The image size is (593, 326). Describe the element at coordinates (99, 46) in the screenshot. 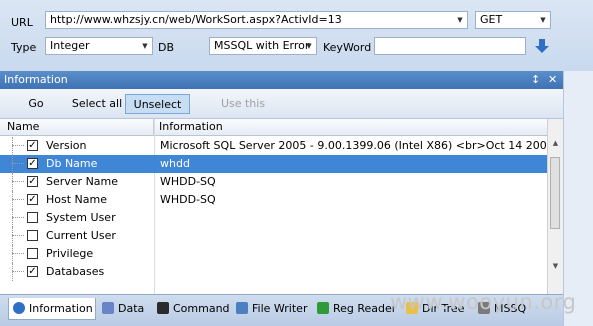

I see `type-select: Integer ▼` at that location.